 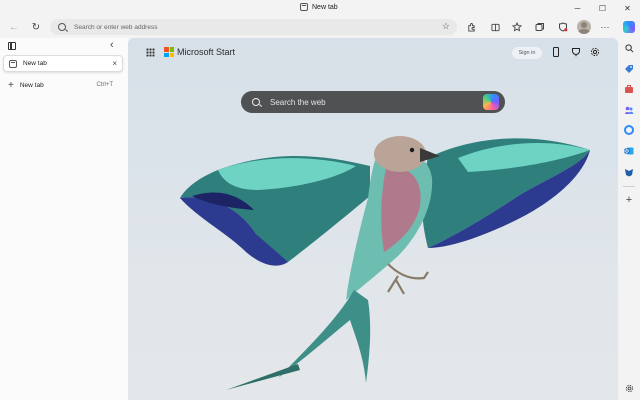 What do you see at coordinates (325, 7) in the screenshot?
I see `window-title-text: New tab` at bounding box center [325, 7].